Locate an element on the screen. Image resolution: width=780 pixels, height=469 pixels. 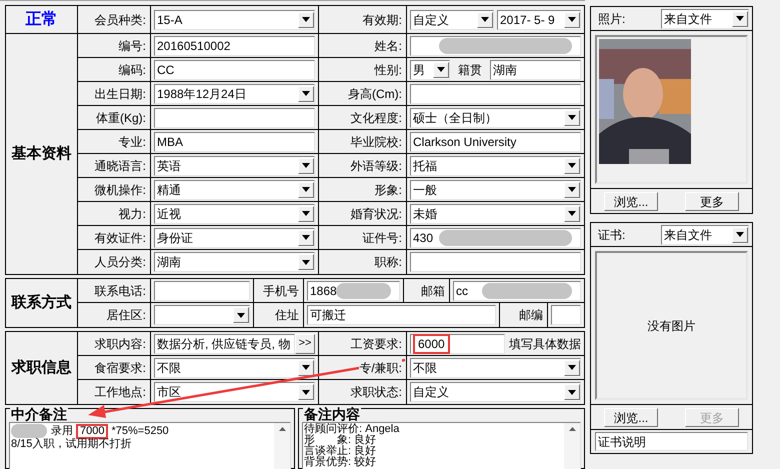
field-label: 职称: is located at coordinates (388, 262).